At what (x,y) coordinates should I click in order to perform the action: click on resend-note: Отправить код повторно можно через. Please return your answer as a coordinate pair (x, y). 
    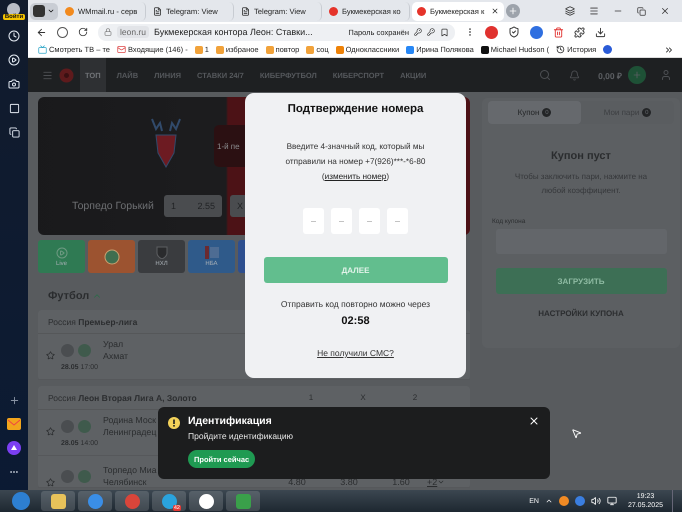
    Looking at the image, I should click on (355, 304).